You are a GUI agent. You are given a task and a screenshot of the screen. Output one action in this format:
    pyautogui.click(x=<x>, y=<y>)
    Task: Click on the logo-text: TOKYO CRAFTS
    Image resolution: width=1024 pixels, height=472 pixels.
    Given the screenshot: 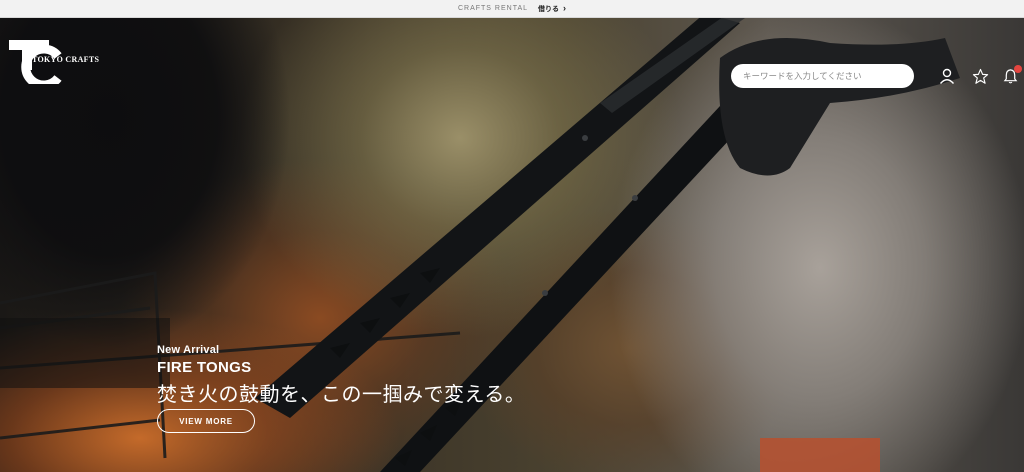 What is the action you would take?
    pyautogui.click(x=66, y=59)
    